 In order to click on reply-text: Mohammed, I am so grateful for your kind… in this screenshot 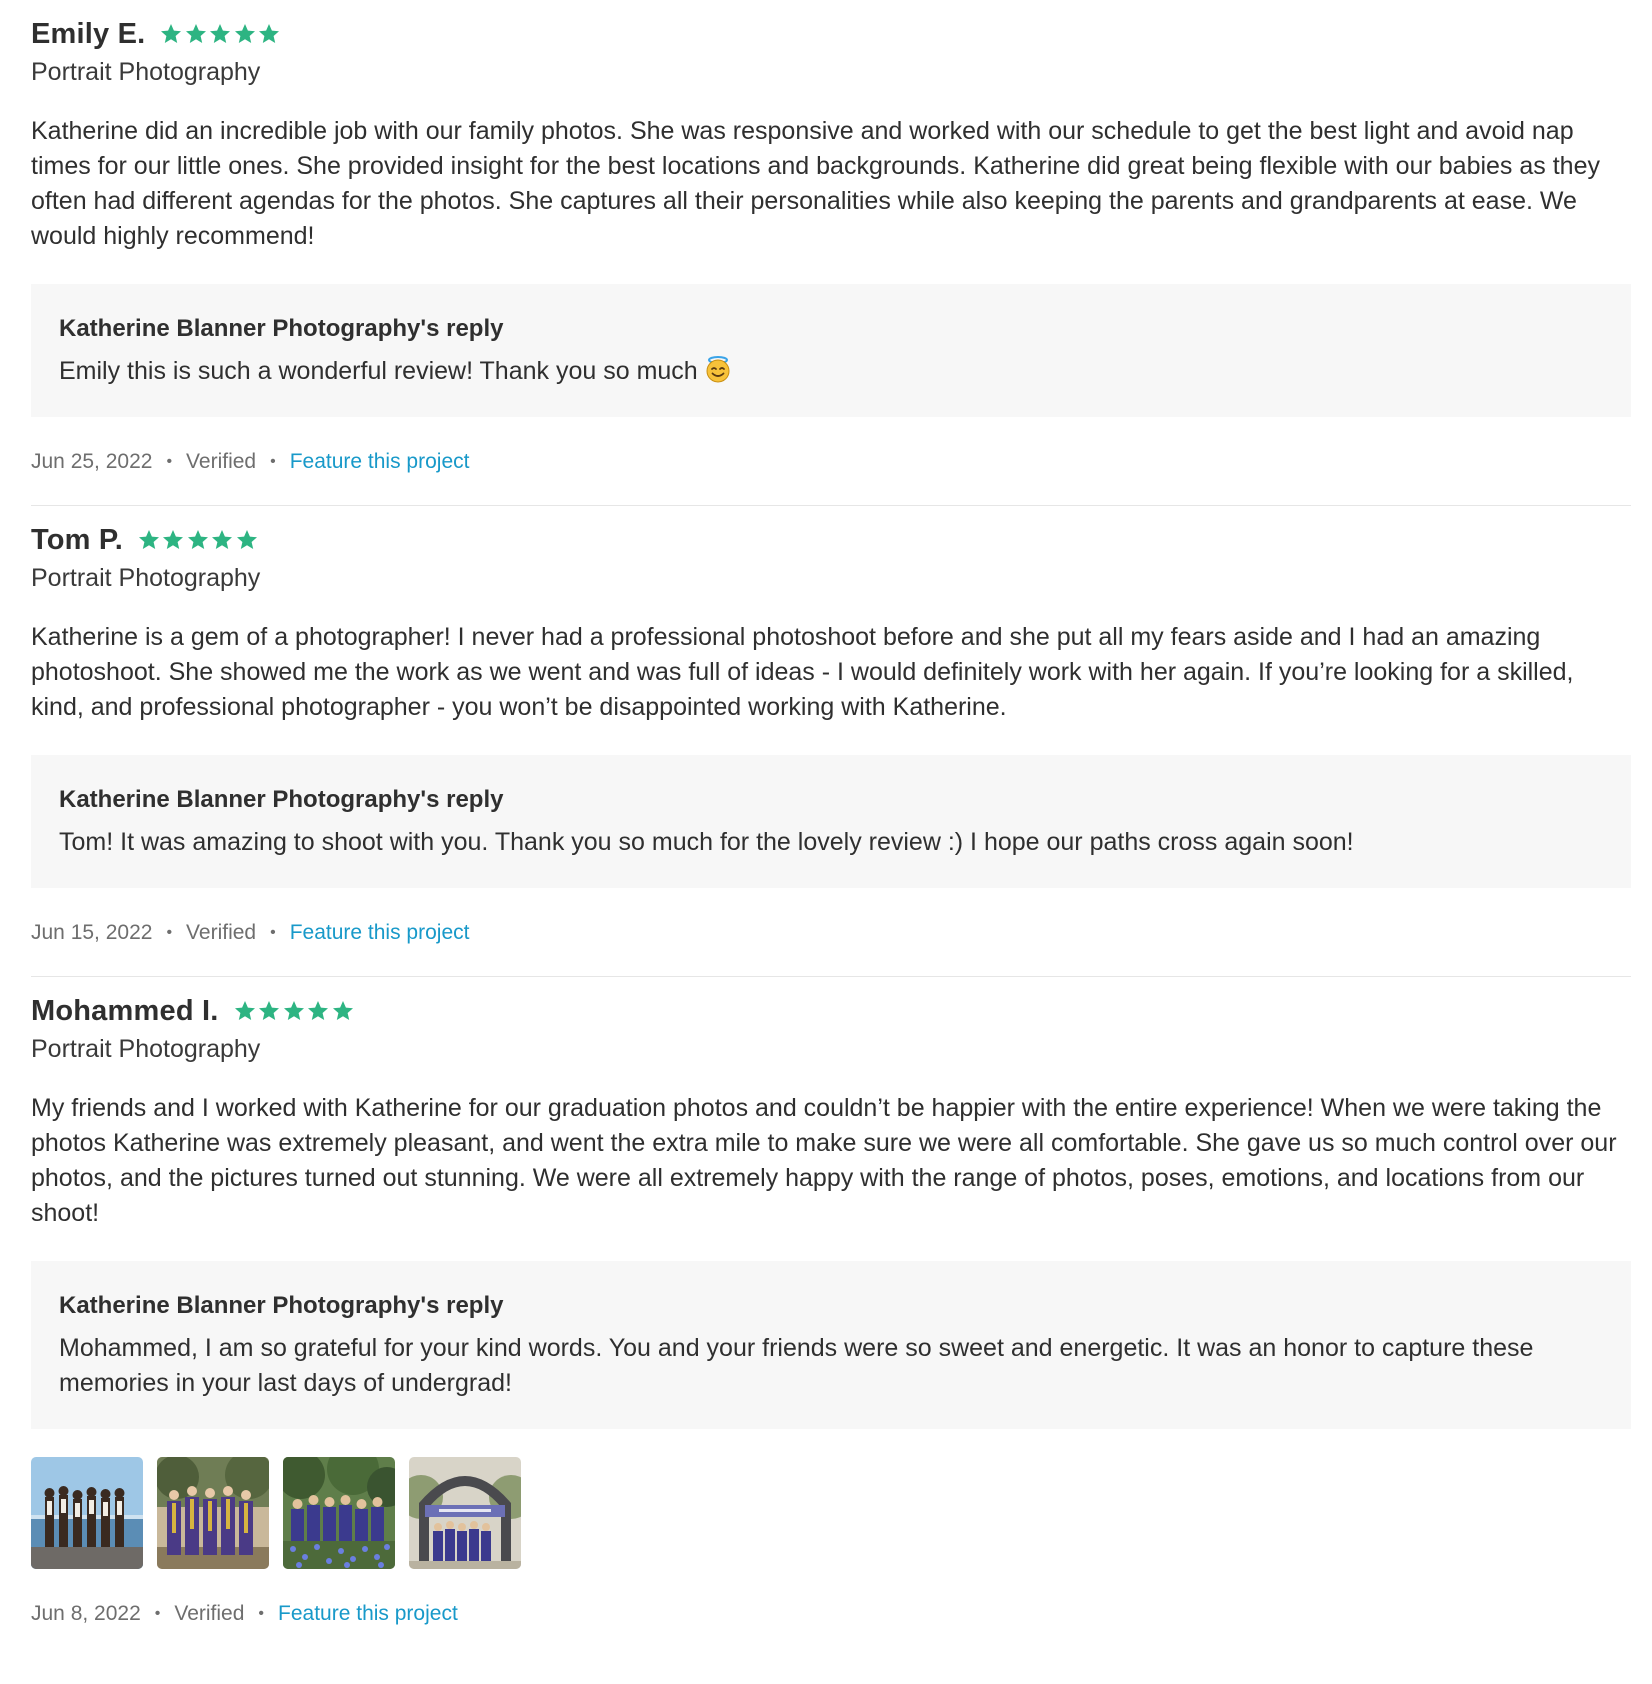, I will do `click(796, 1365)`.